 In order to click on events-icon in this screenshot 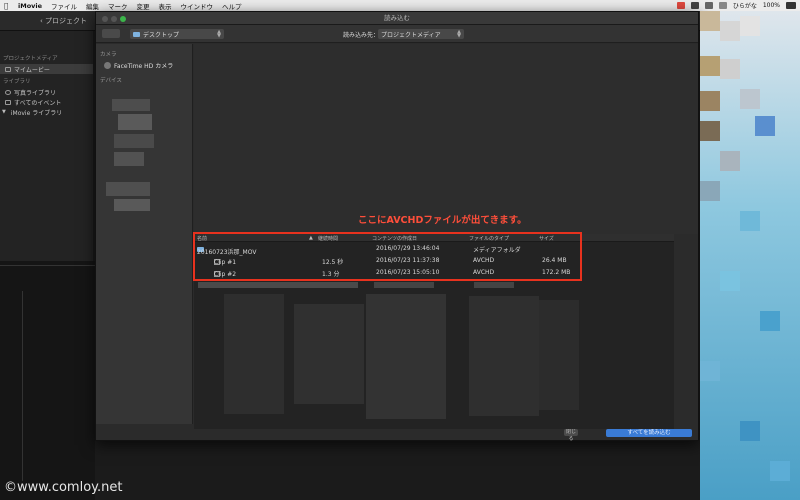, I will do `click(8, 102)`.